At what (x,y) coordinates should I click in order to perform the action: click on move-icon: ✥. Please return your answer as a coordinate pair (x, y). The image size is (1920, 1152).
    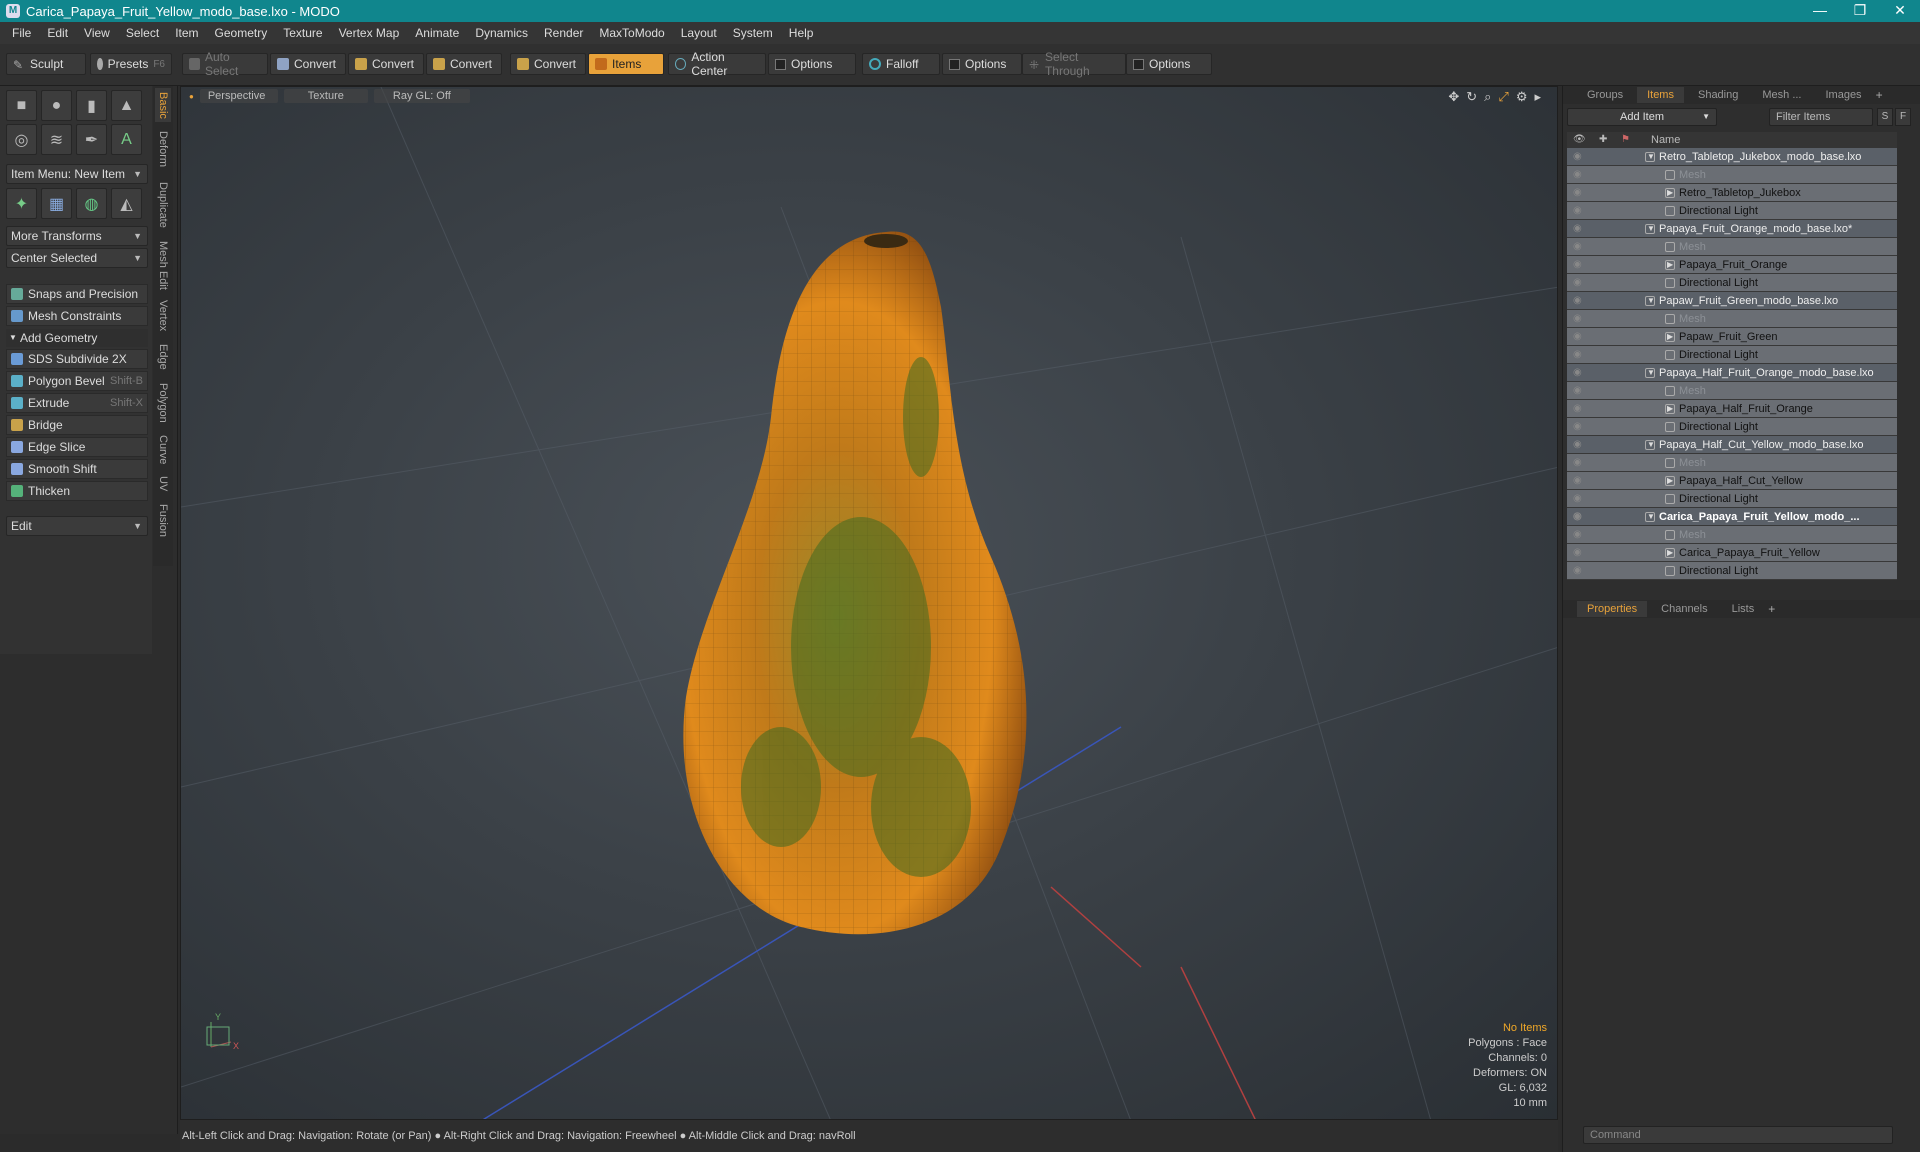
    Looking at the image, I should click on (1453, 97).